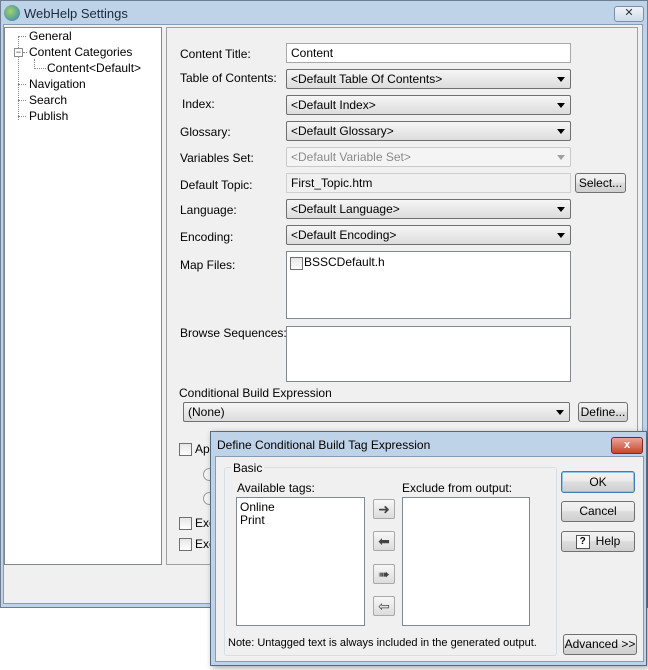 The image size is (648, 670). What do you see at coordinates (428, 131) in the screenshot?
I see `glossary-select: <Default Glossary>` at bounding box center [428, 131].